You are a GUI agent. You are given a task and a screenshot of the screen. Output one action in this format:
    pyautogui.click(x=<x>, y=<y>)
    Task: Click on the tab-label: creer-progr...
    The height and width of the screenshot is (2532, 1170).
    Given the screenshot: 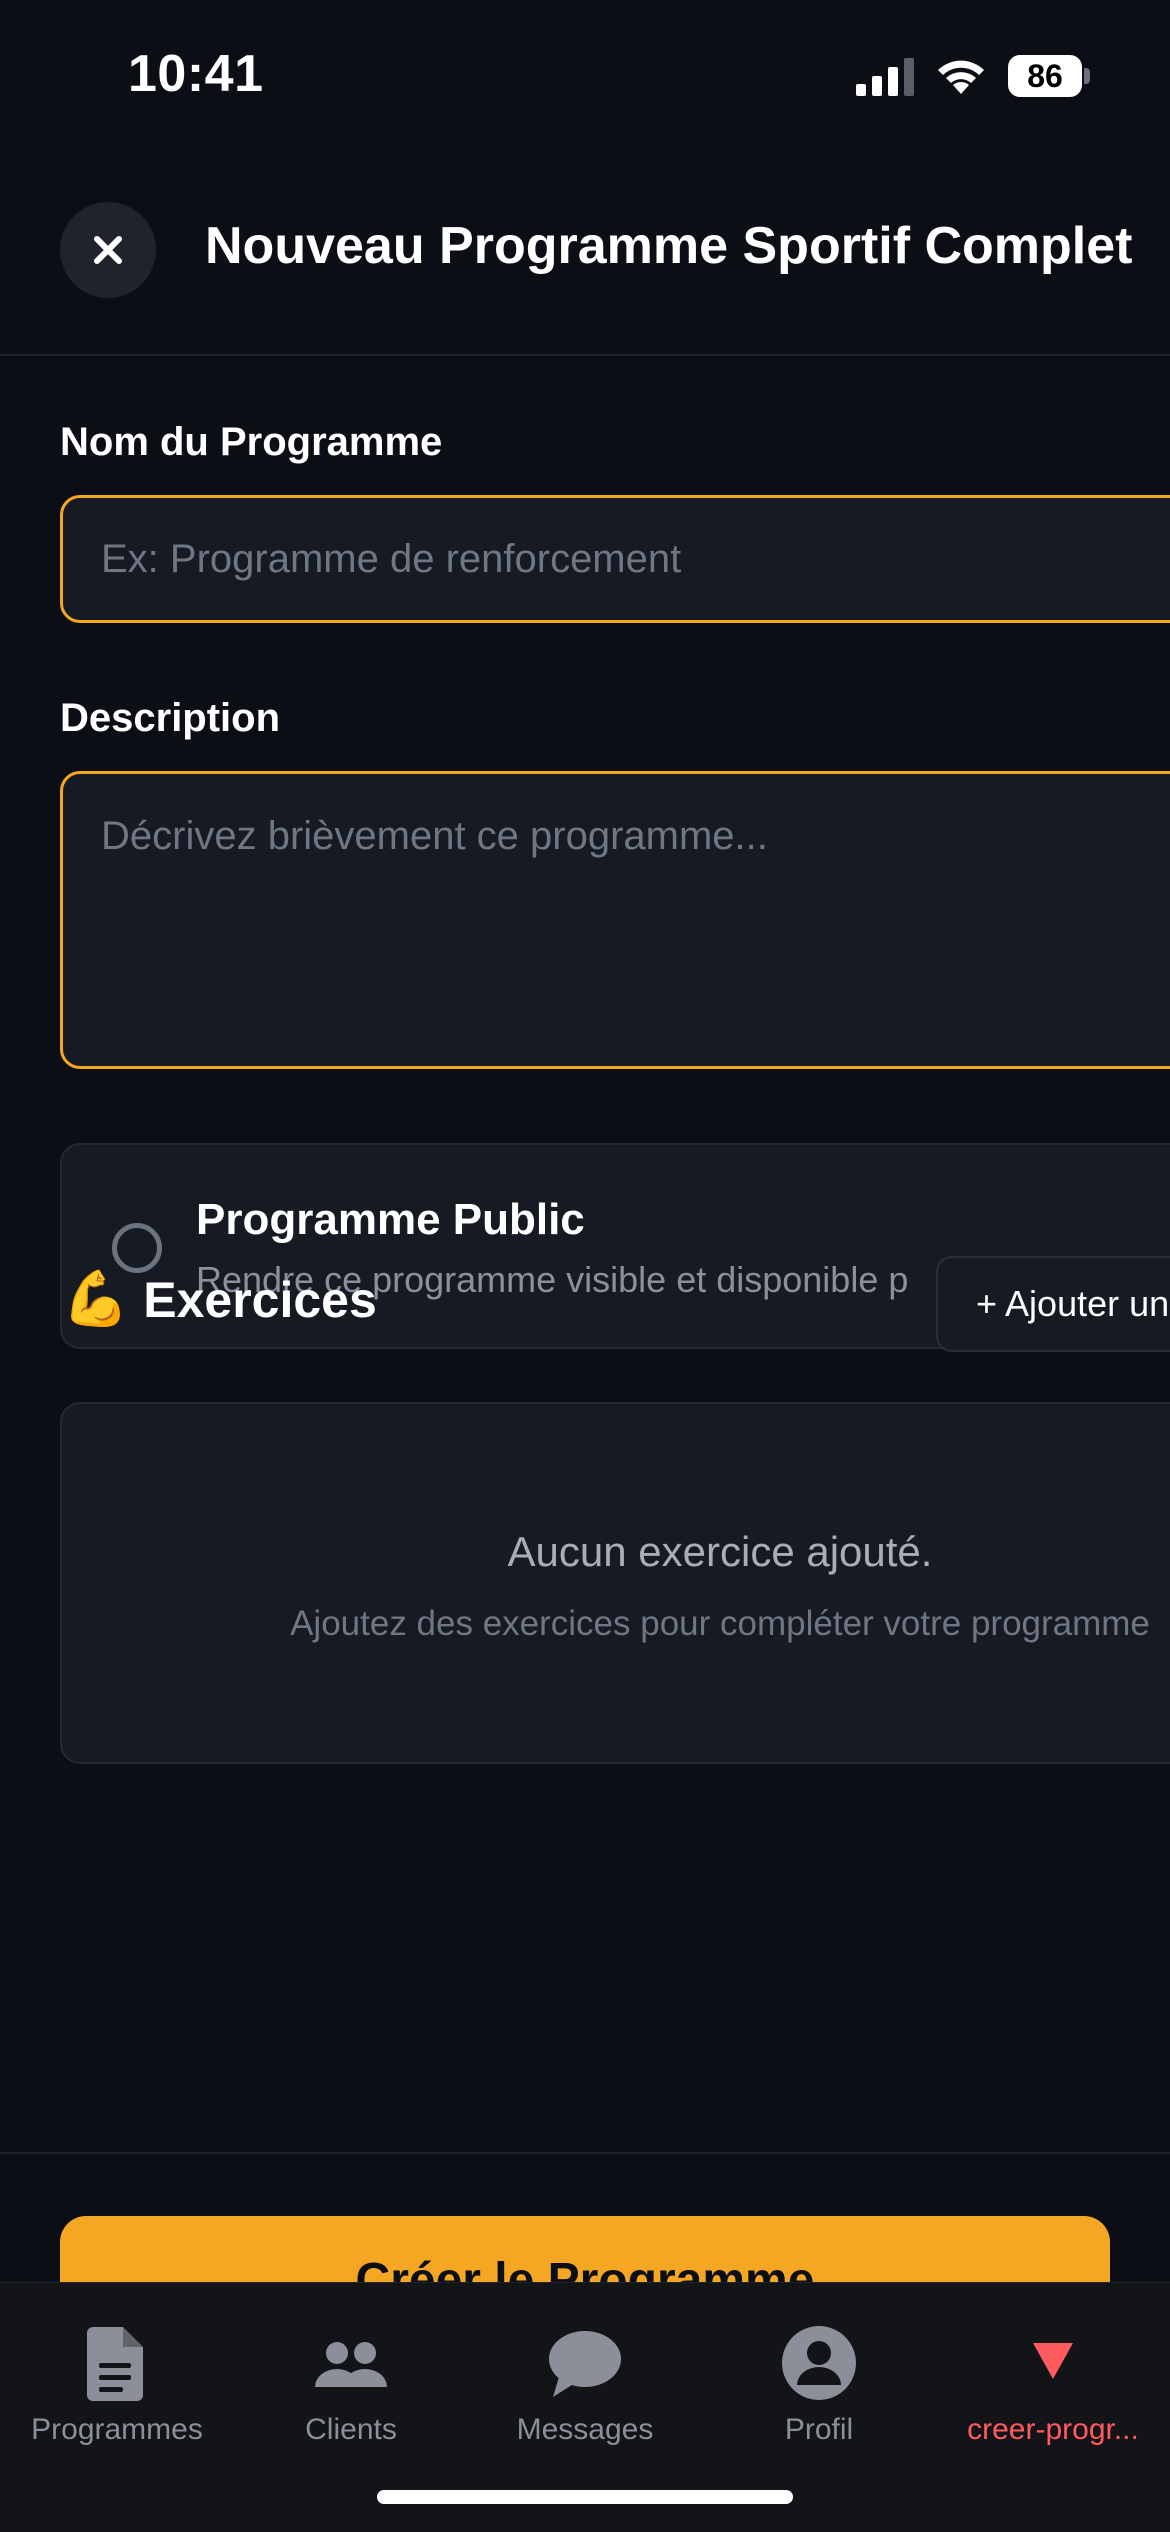 What is the action you would take?
    pyautogui.click(x=1053, y=2429)
    